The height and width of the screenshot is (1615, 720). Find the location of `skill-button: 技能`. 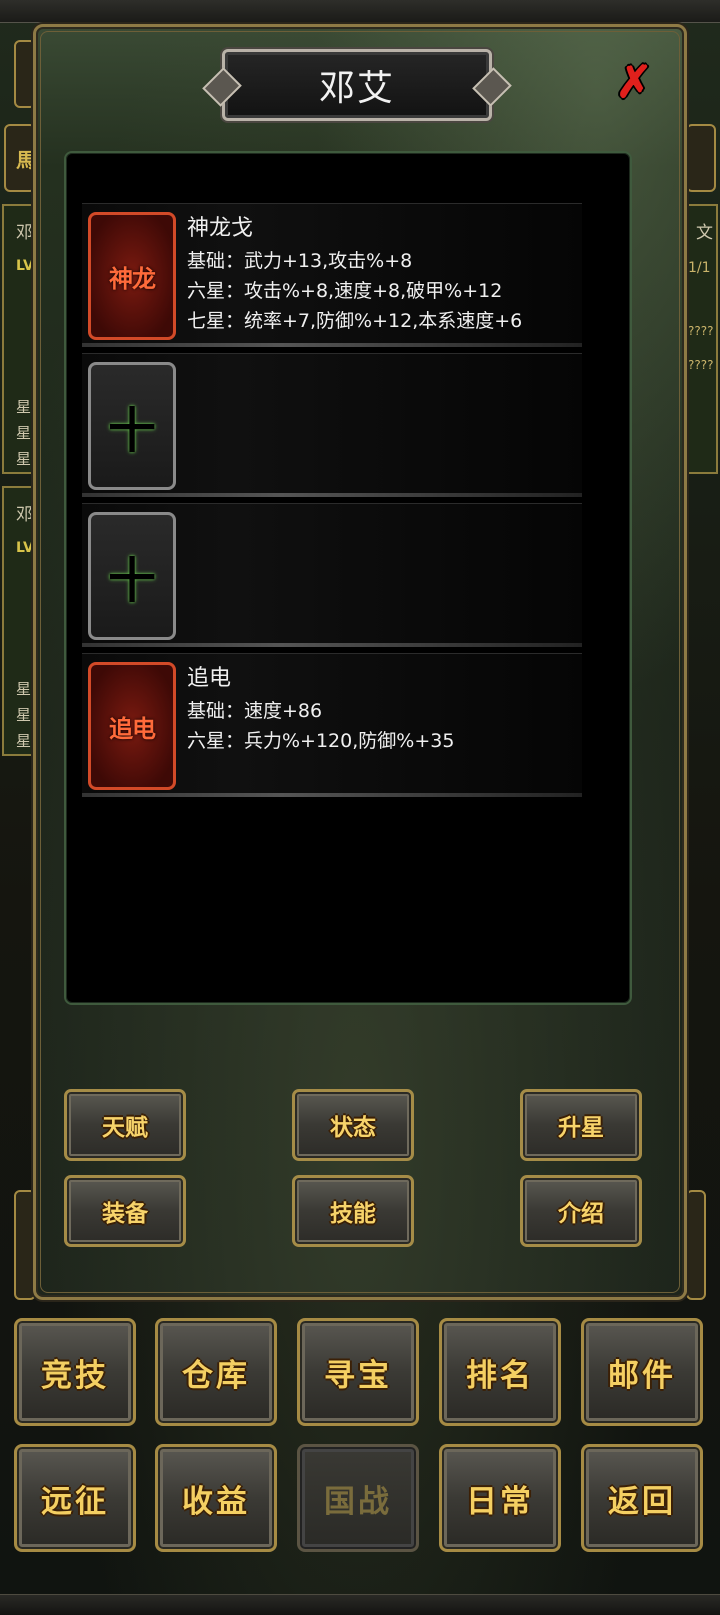

skill-button: 技能 is located at coordinates (353, 1211).